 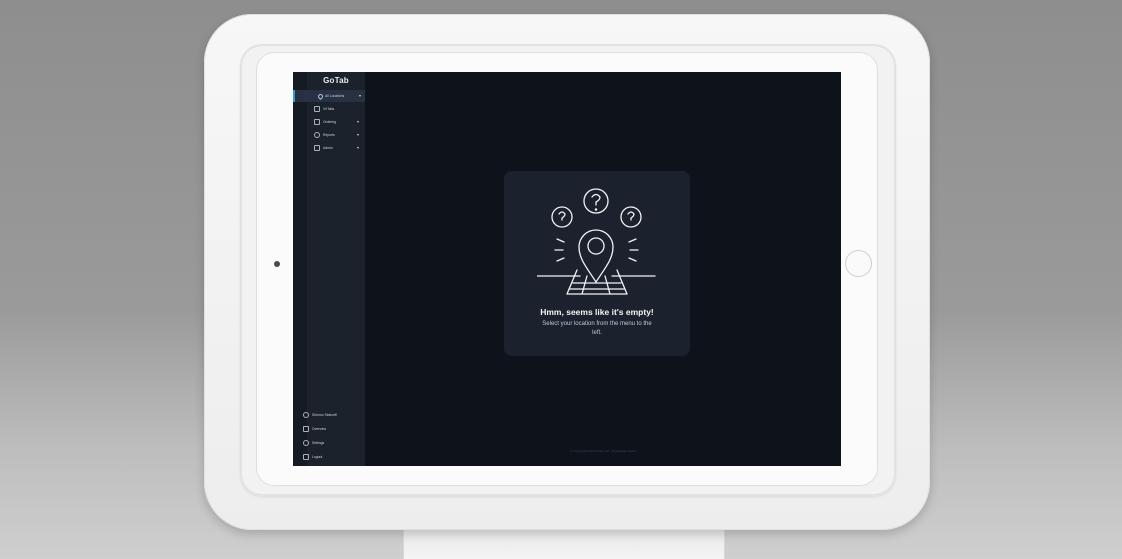 I want to click on empty-state-title: Hmm, seems like it's empty!, so click(x=597, y=312).